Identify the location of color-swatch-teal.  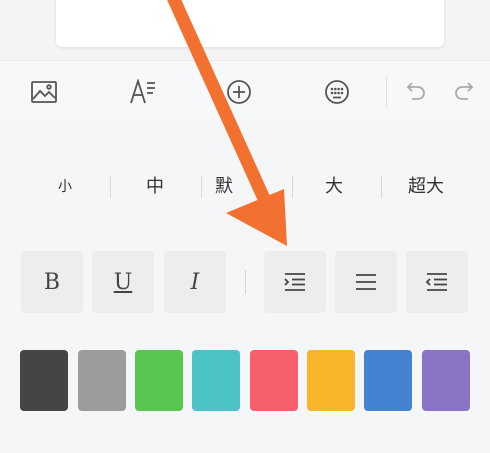
(216, 380).